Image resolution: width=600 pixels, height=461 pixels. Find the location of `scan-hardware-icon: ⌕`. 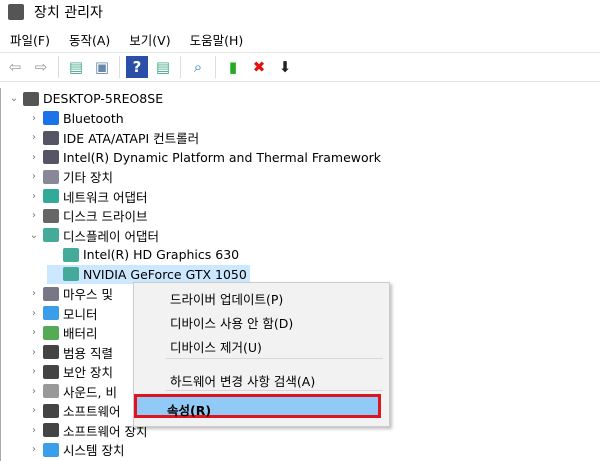

scan-hardware-icon: ⌕ is located at coordinates (198, 67).